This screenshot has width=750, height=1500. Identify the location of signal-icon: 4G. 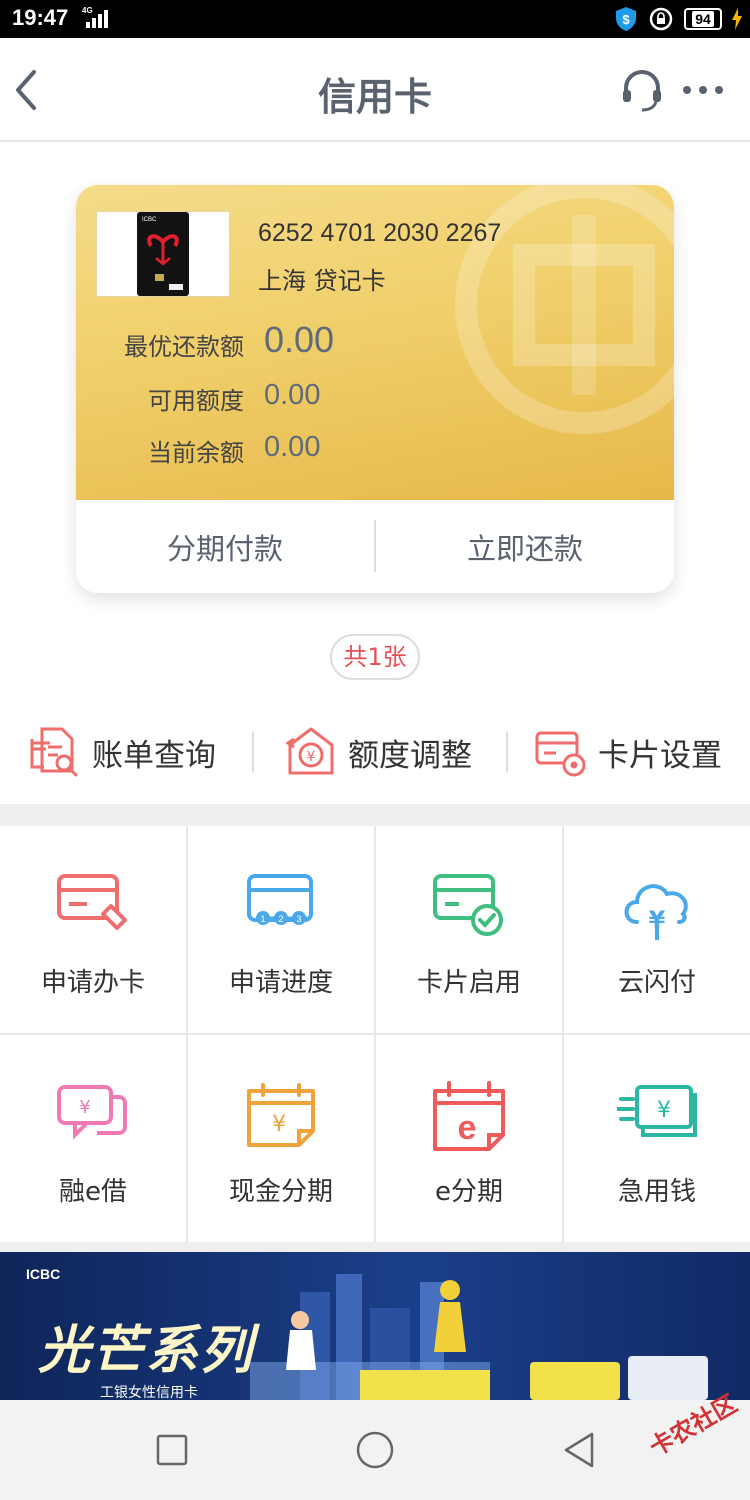
(97, 19).